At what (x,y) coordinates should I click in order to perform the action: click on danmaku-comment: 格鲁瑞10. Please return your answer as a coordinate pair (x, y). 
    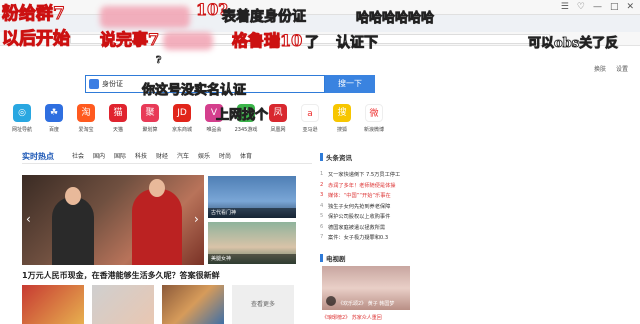
    Looking at the image, I should click on (267, 41).